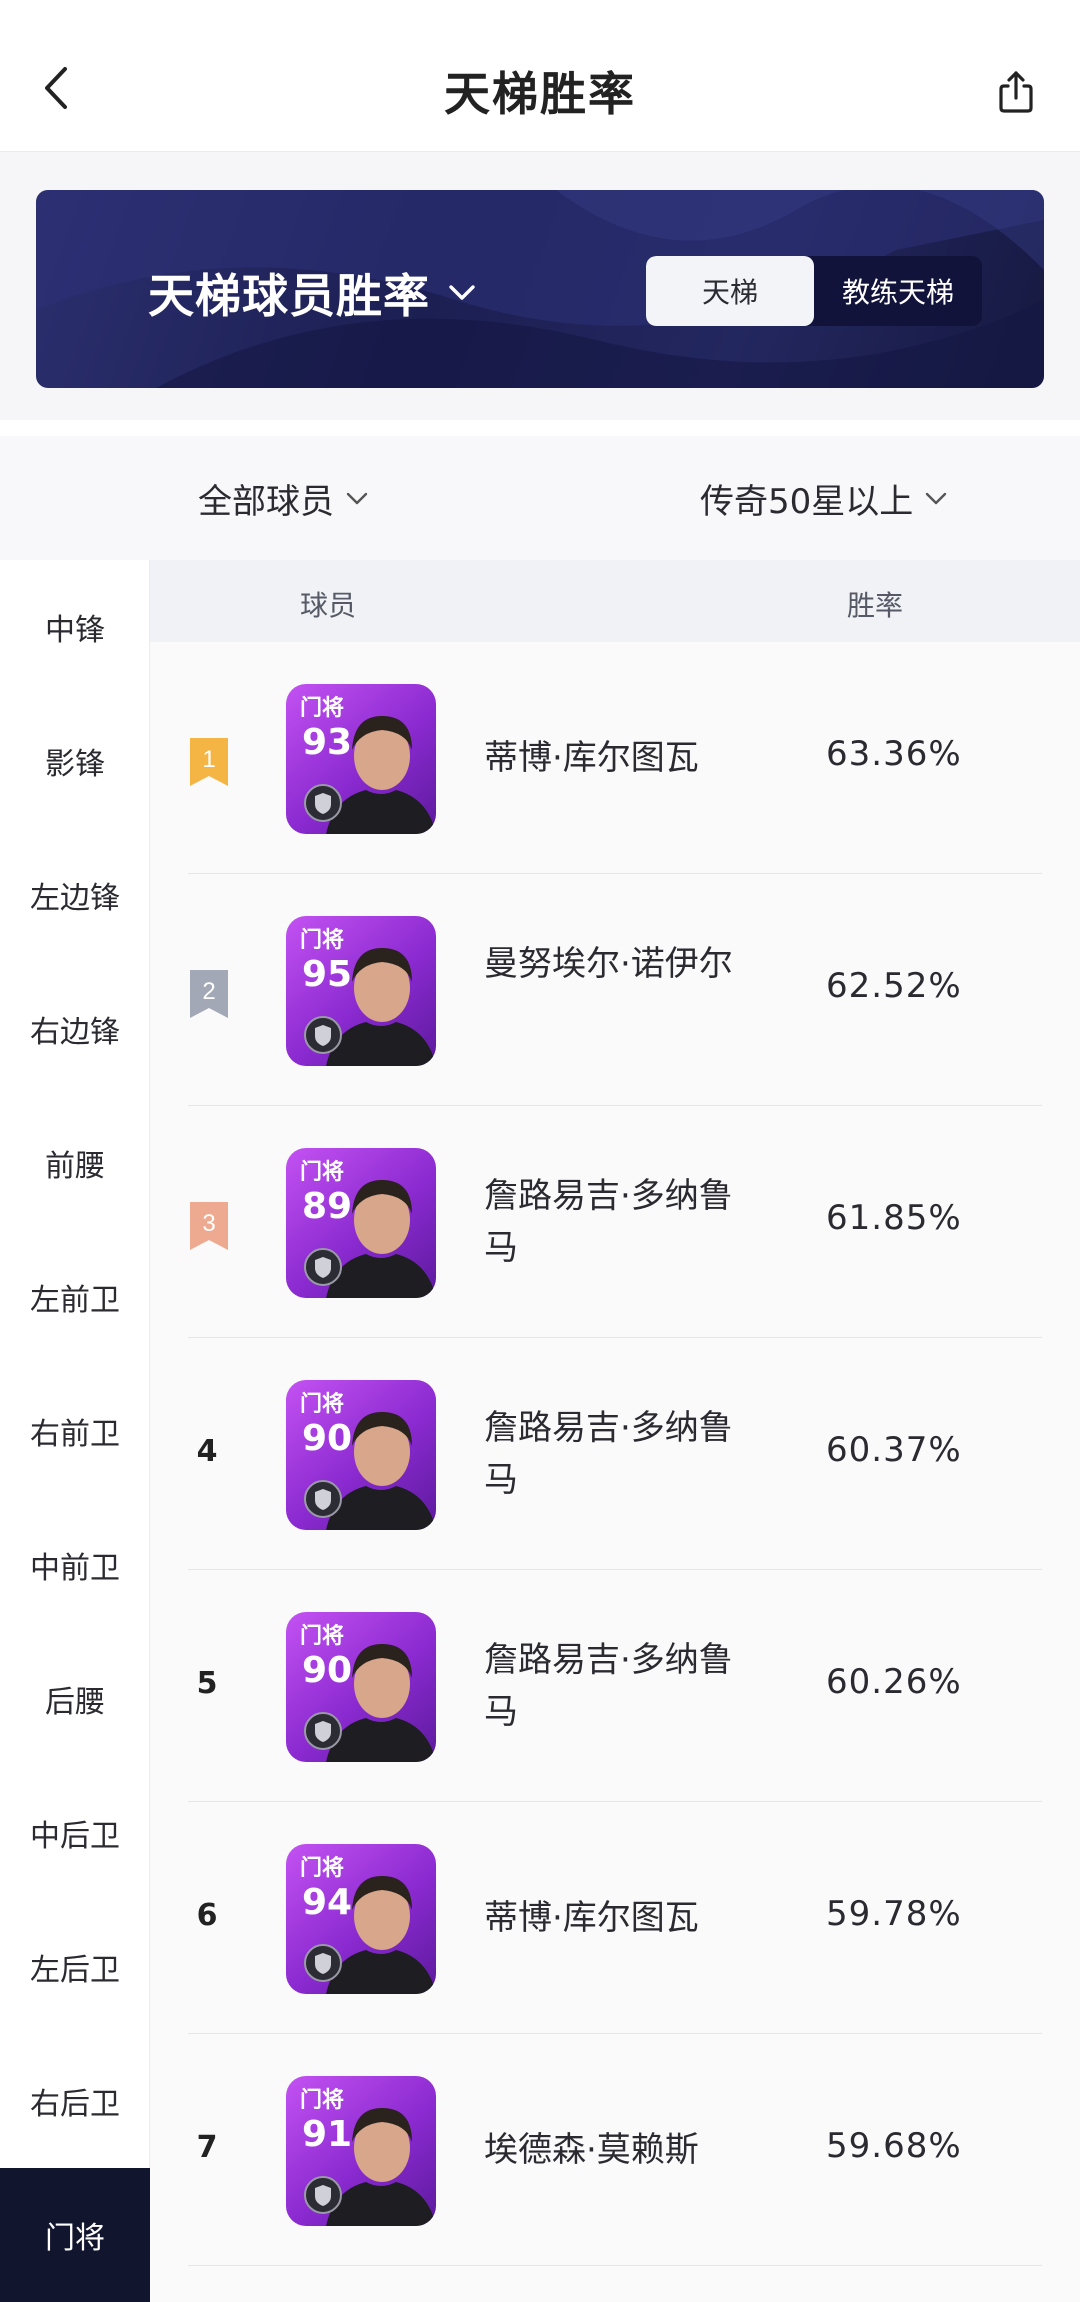  I want to click on rank-badge-number: 2, so click(208, 991).